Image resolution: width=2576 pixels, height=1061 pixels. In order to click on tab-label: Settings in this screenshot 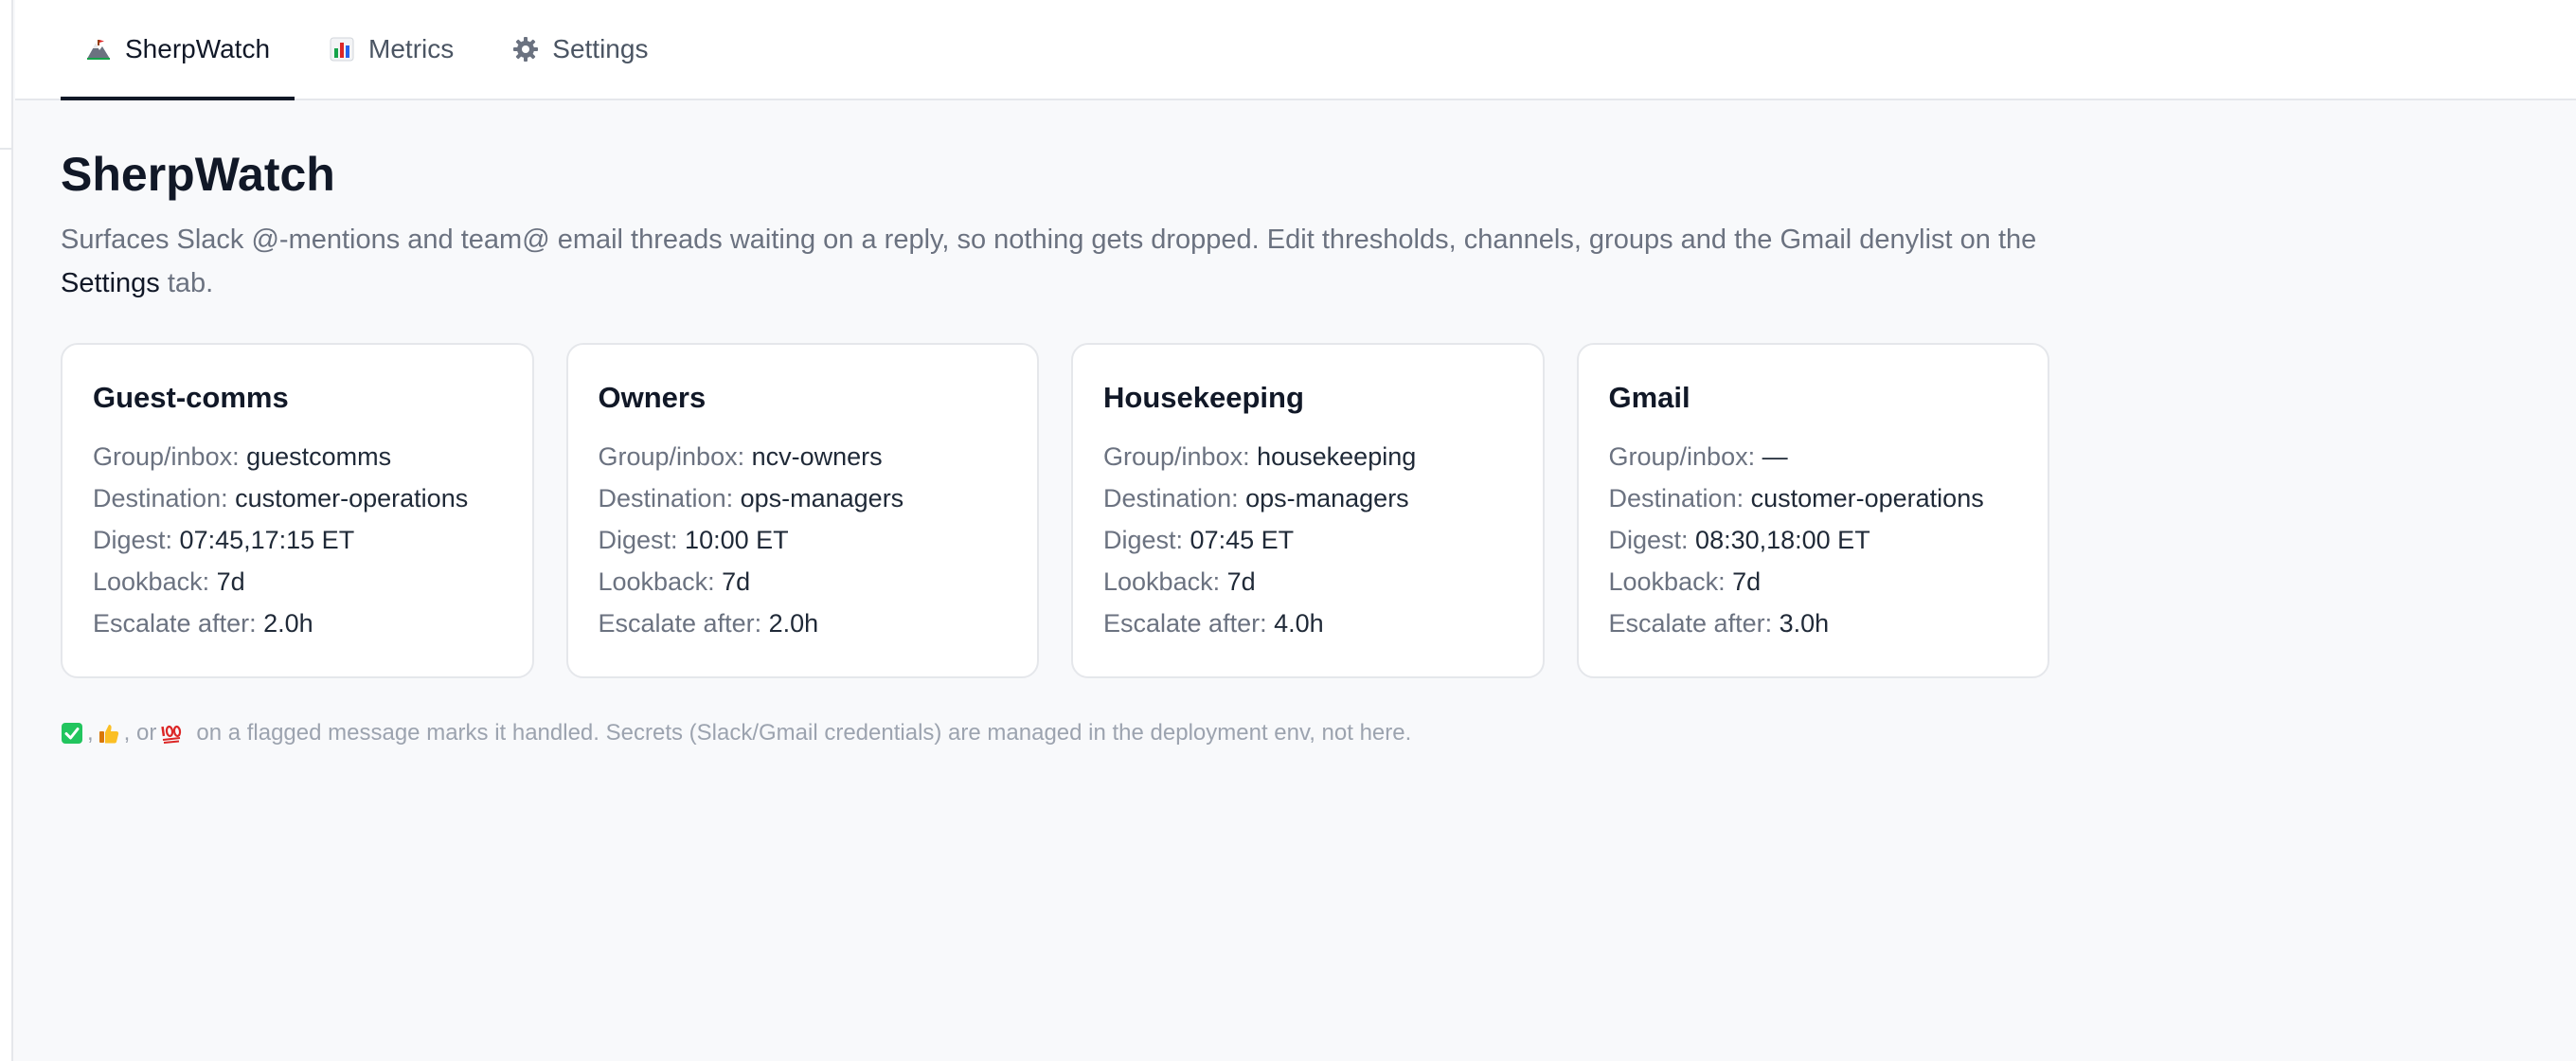, I will do `click(600, 48)`.